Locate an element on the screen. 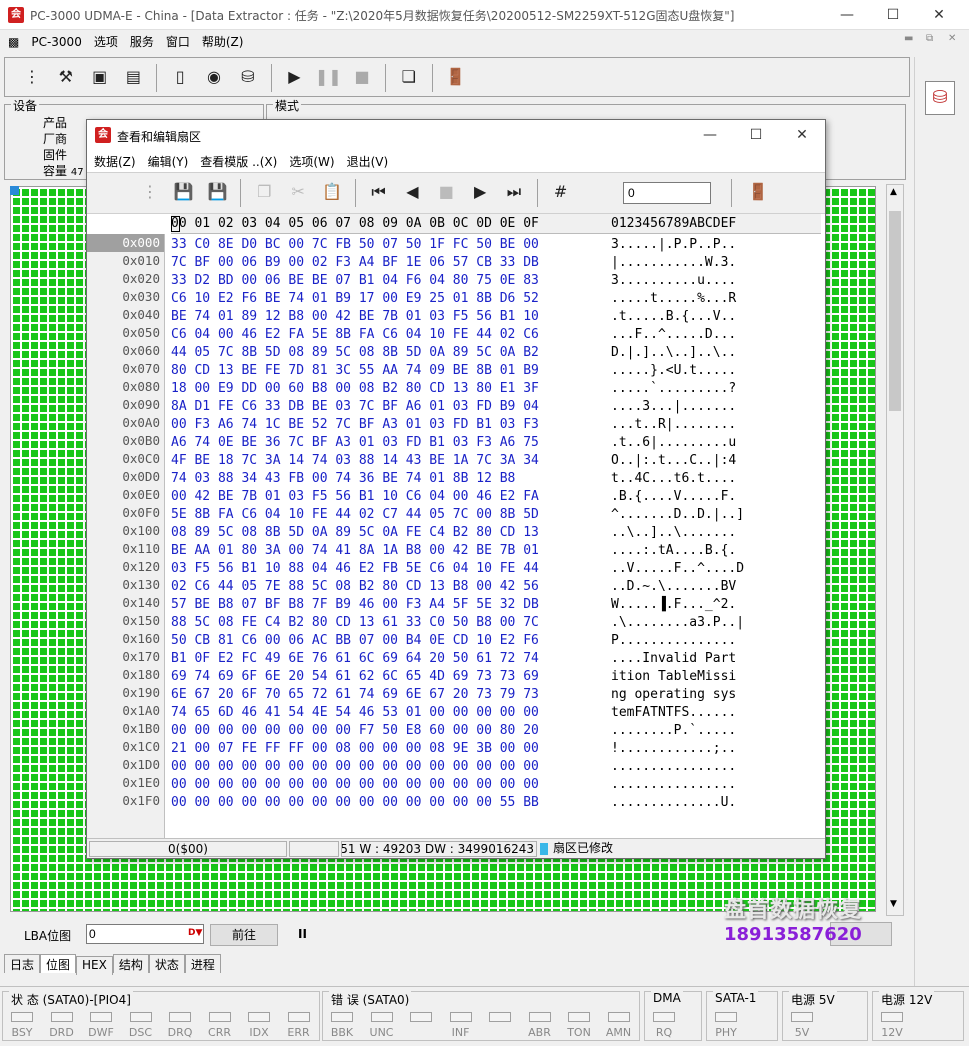 Image resolution: width=969 pixels, height=1046 pixels. pause-button: II is located at coordinates (302, 934).